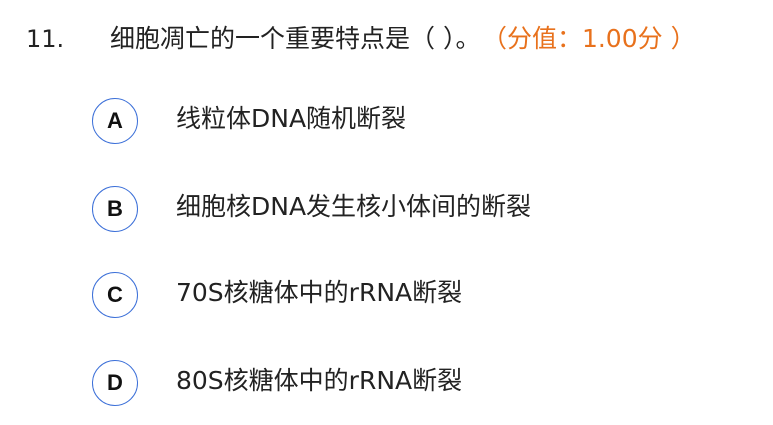  I want to click on question-stem: 细胞凋亡的一个重要特点是（ ）。 （分值：1.00分 ）, so click(403, 39).